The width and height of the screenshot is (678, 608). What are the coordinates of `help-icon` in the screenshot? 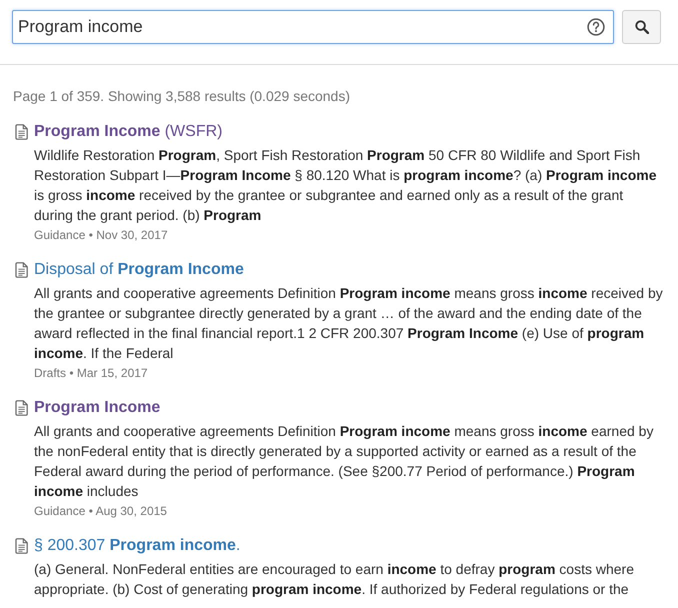 It's located at (596, 27).